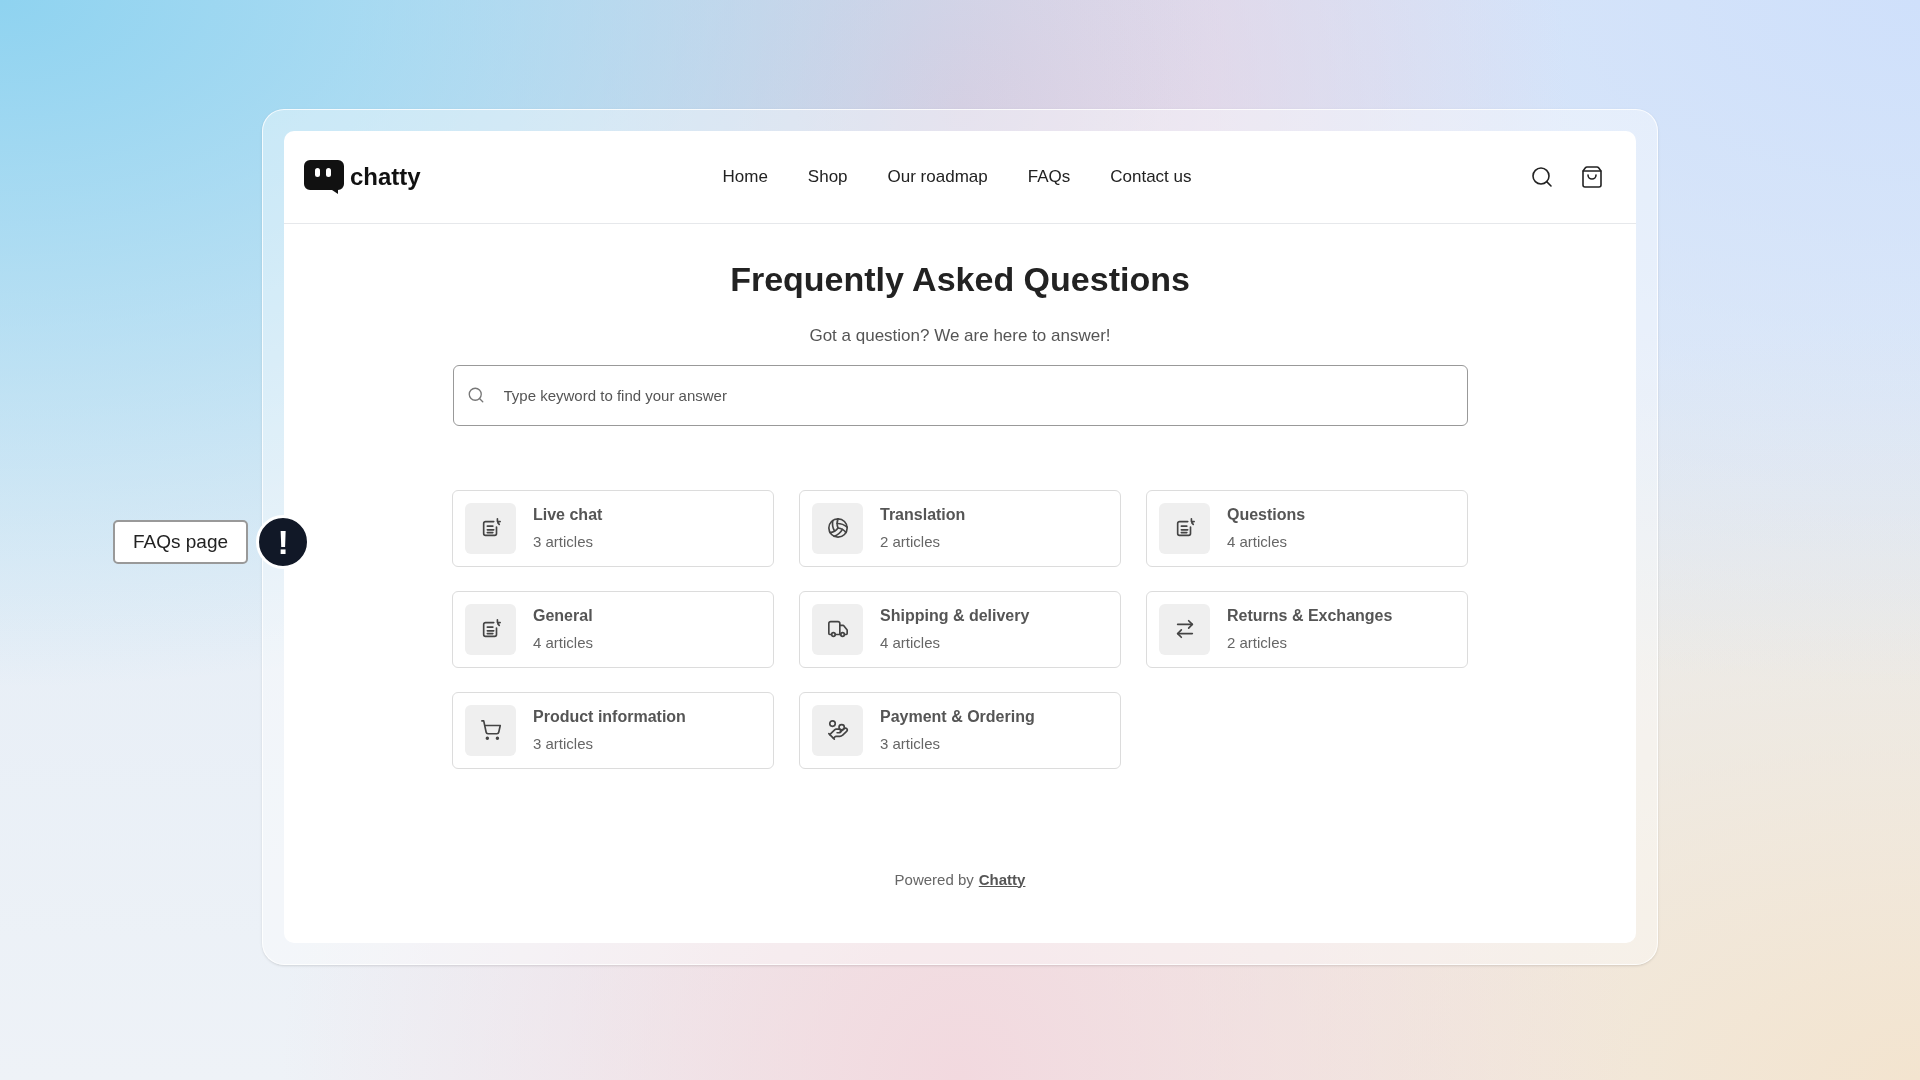 The width and height of the screenshot is (1920, 1080). Describe the element at coordinates (613, 528) in the screenshot. I see `category-card: Live chat 3 articles` at that location.